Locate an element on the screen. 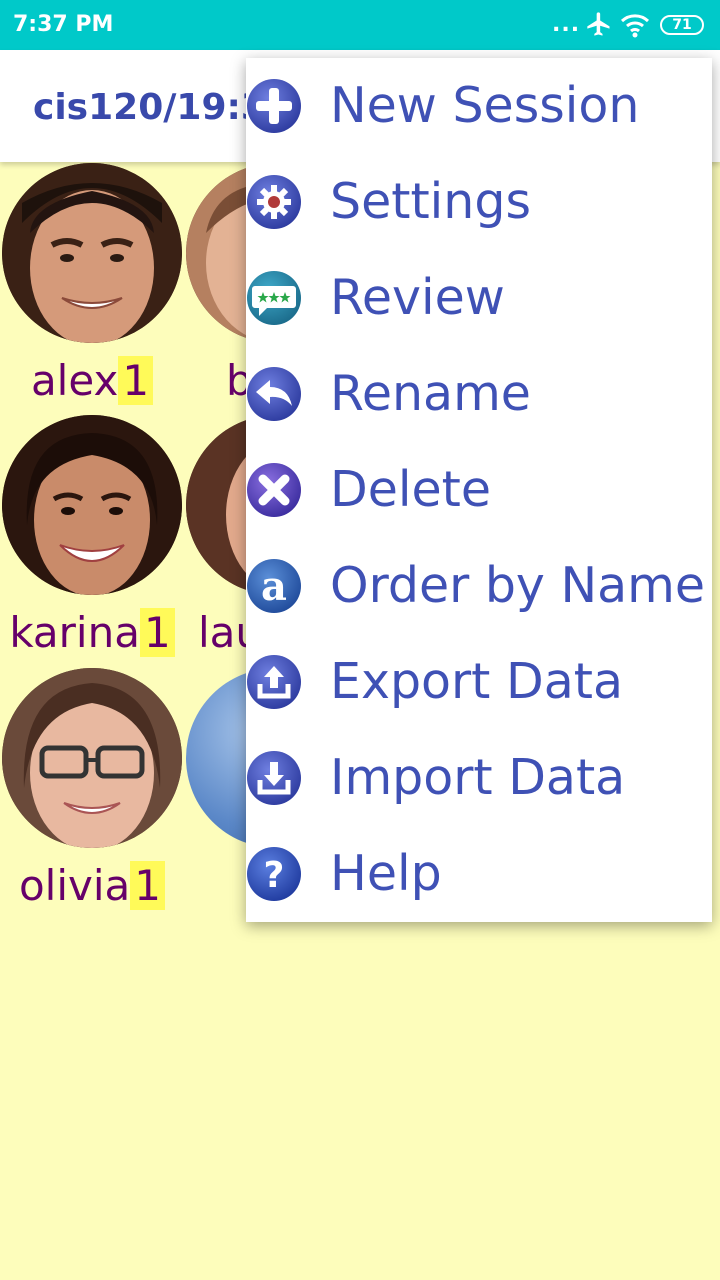 The height and width of the screenshot is (1280, 720). menu-item-help: ? Help is located at coordinates (479, 874).